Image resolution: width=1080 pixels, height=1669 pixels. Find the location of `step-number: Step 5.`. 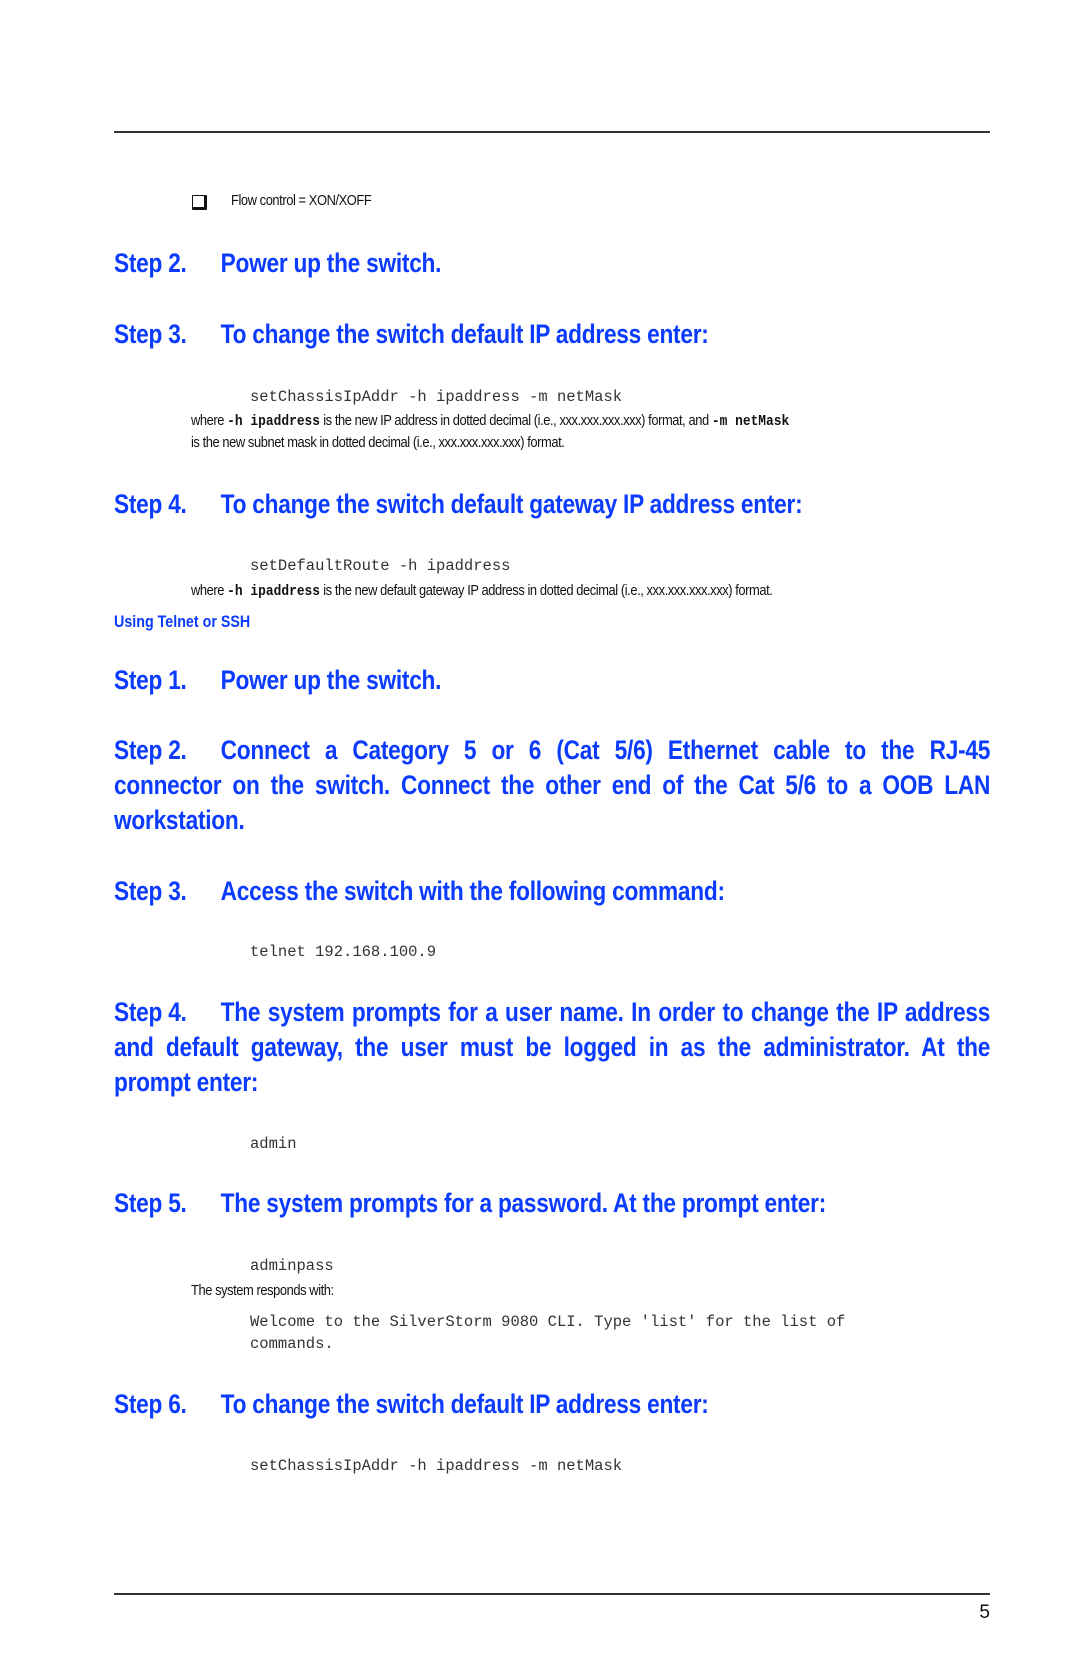

step-number: Step 5. is located at coordinates (150, 1203).